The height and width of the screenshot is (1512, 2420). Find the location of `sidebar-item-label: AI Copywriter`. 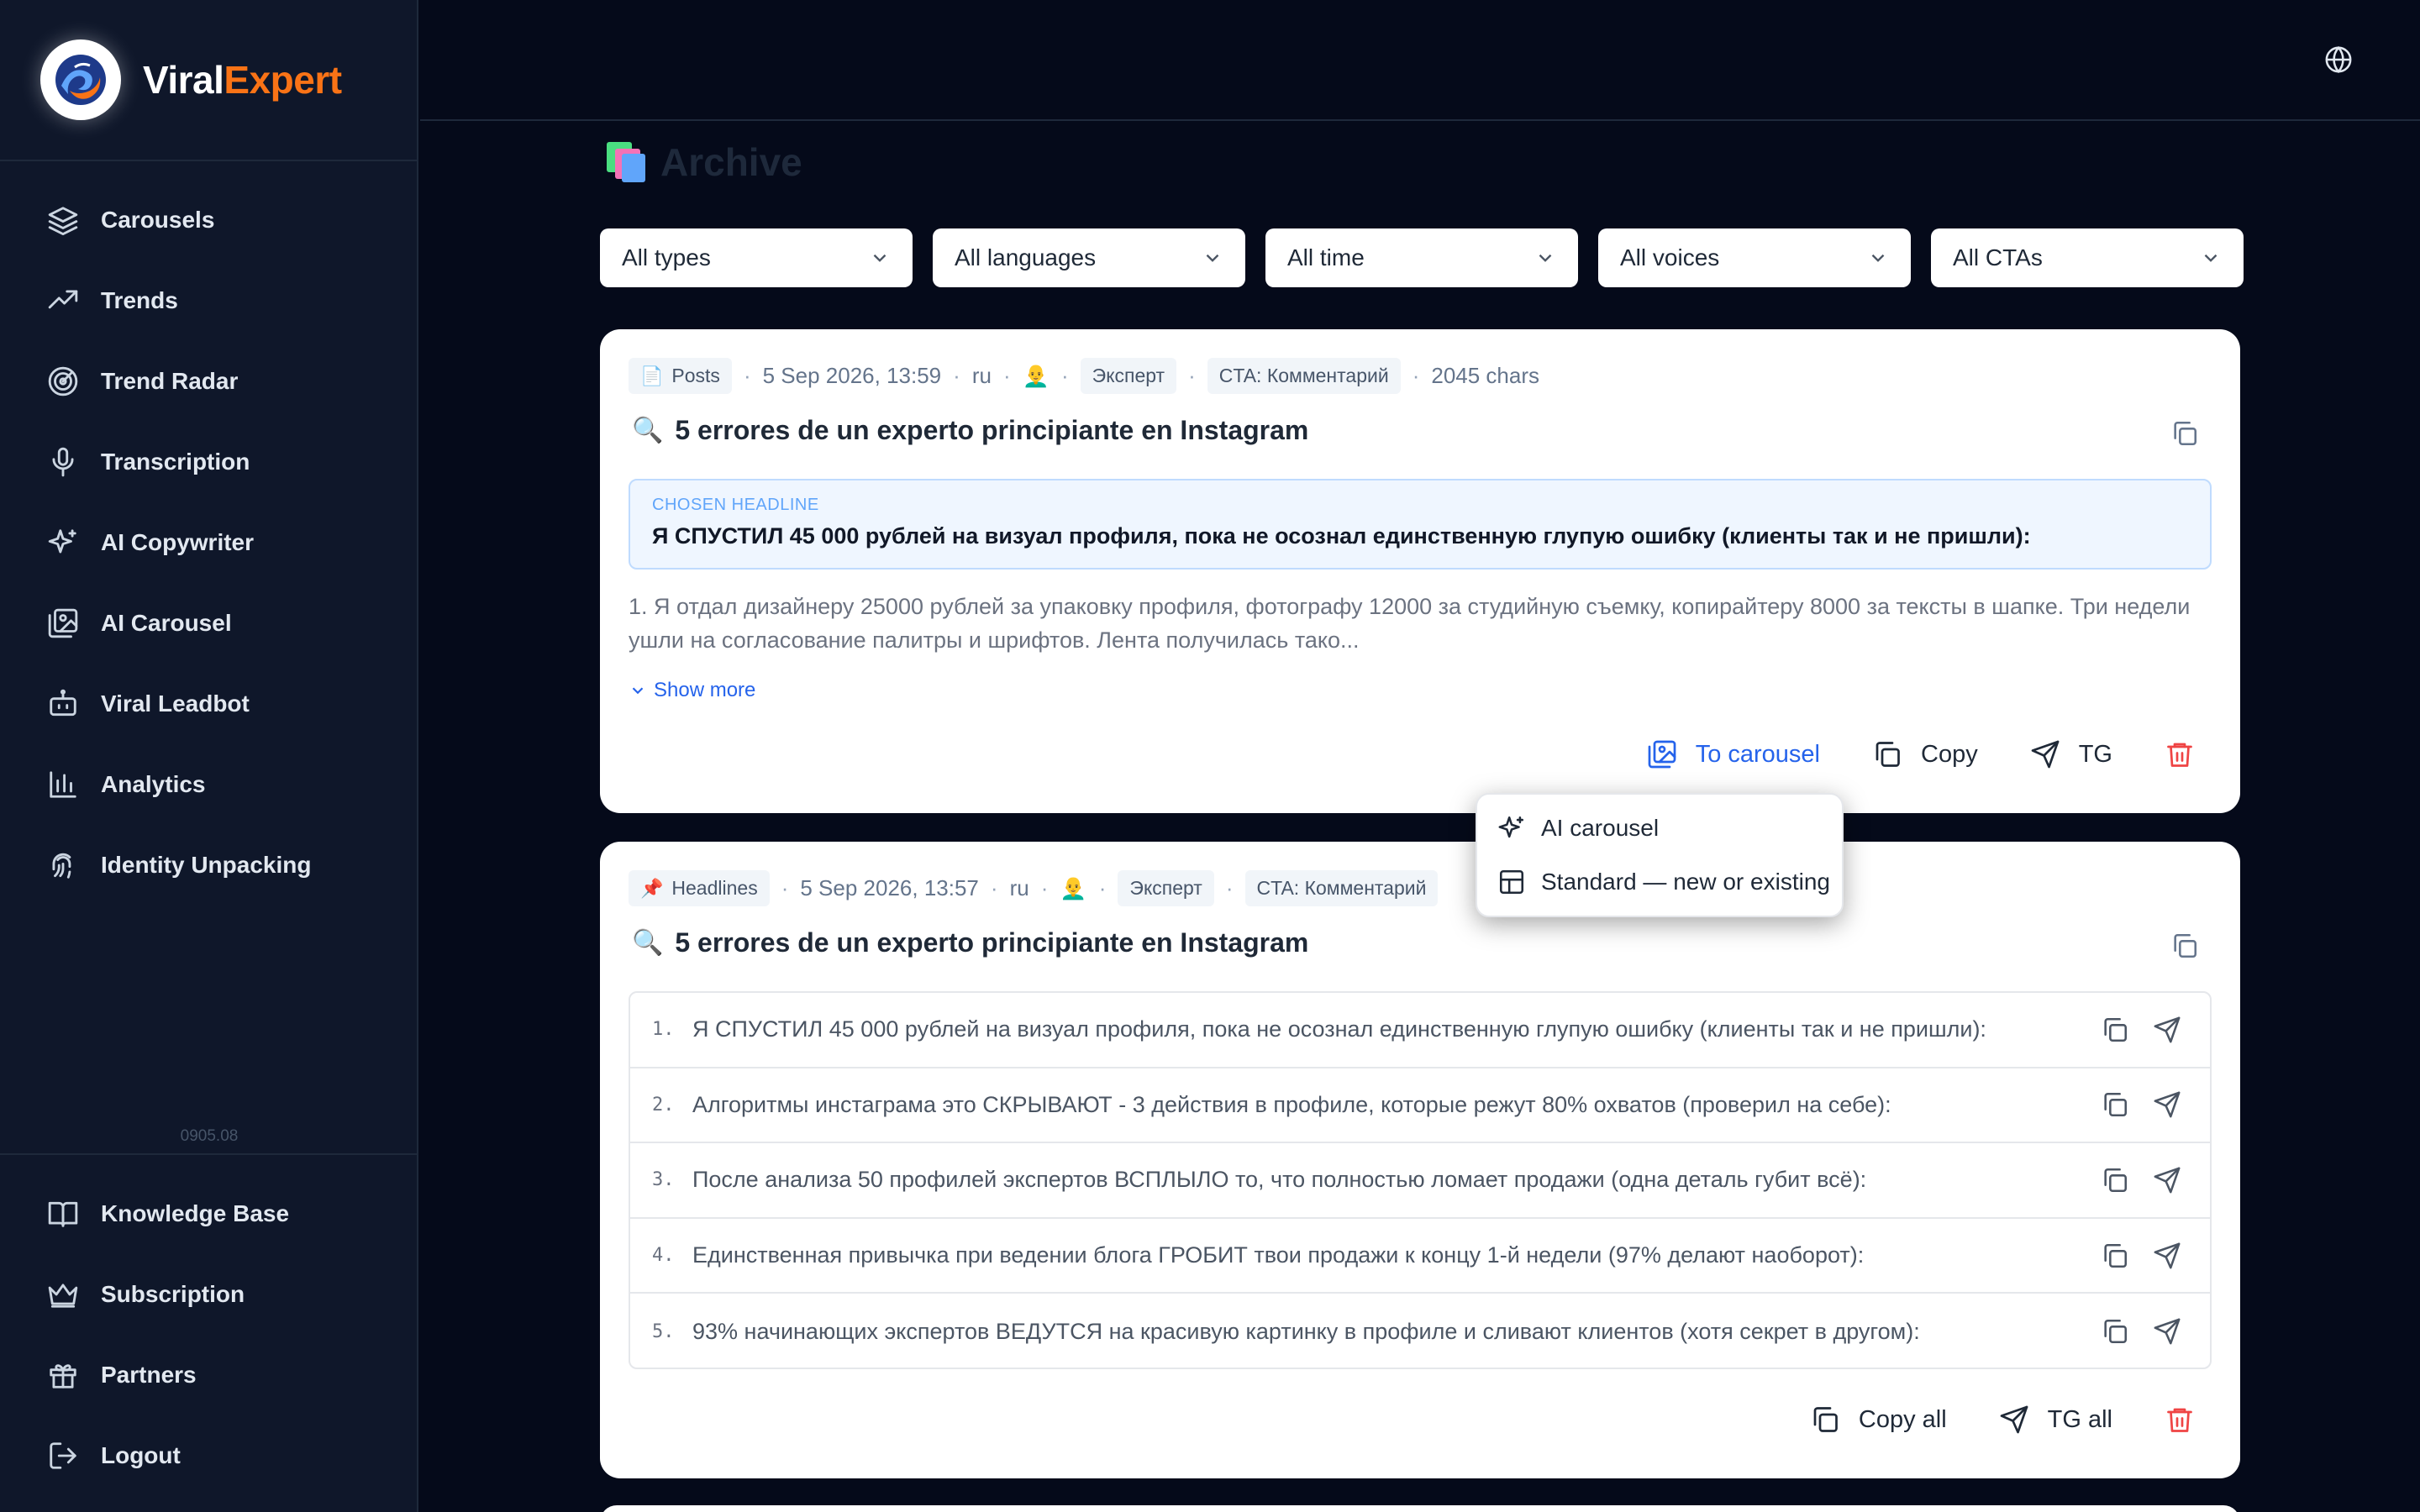

sidebar-item-label: AI Copywriter is located at coordinates (178, 542).